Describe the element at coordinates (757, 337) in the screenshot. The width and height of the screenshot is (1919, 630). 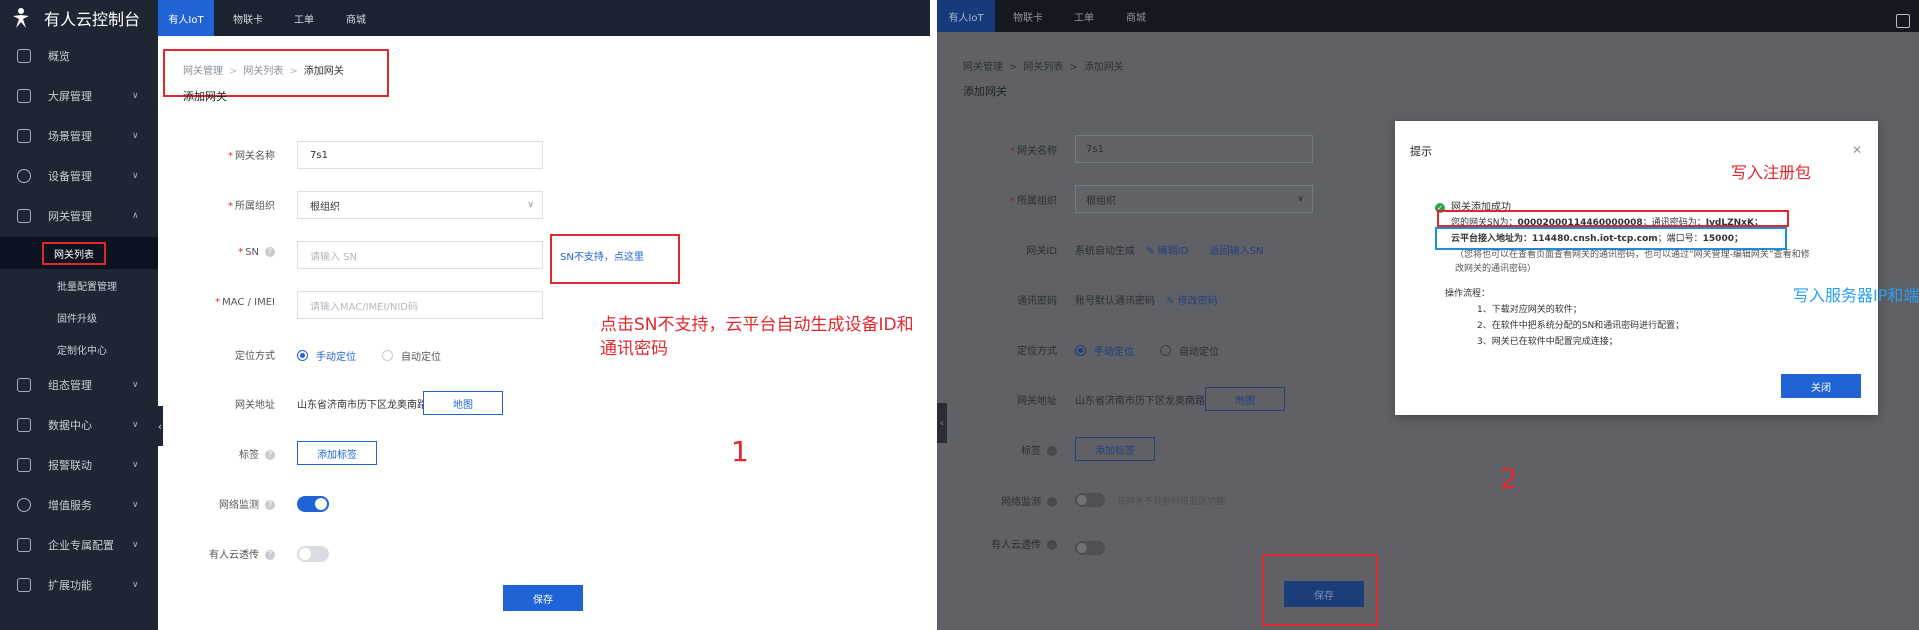
I see `annotation-text-1: 点击SN不支持，云平台自动生成设备ID和通讯密码` at that location.